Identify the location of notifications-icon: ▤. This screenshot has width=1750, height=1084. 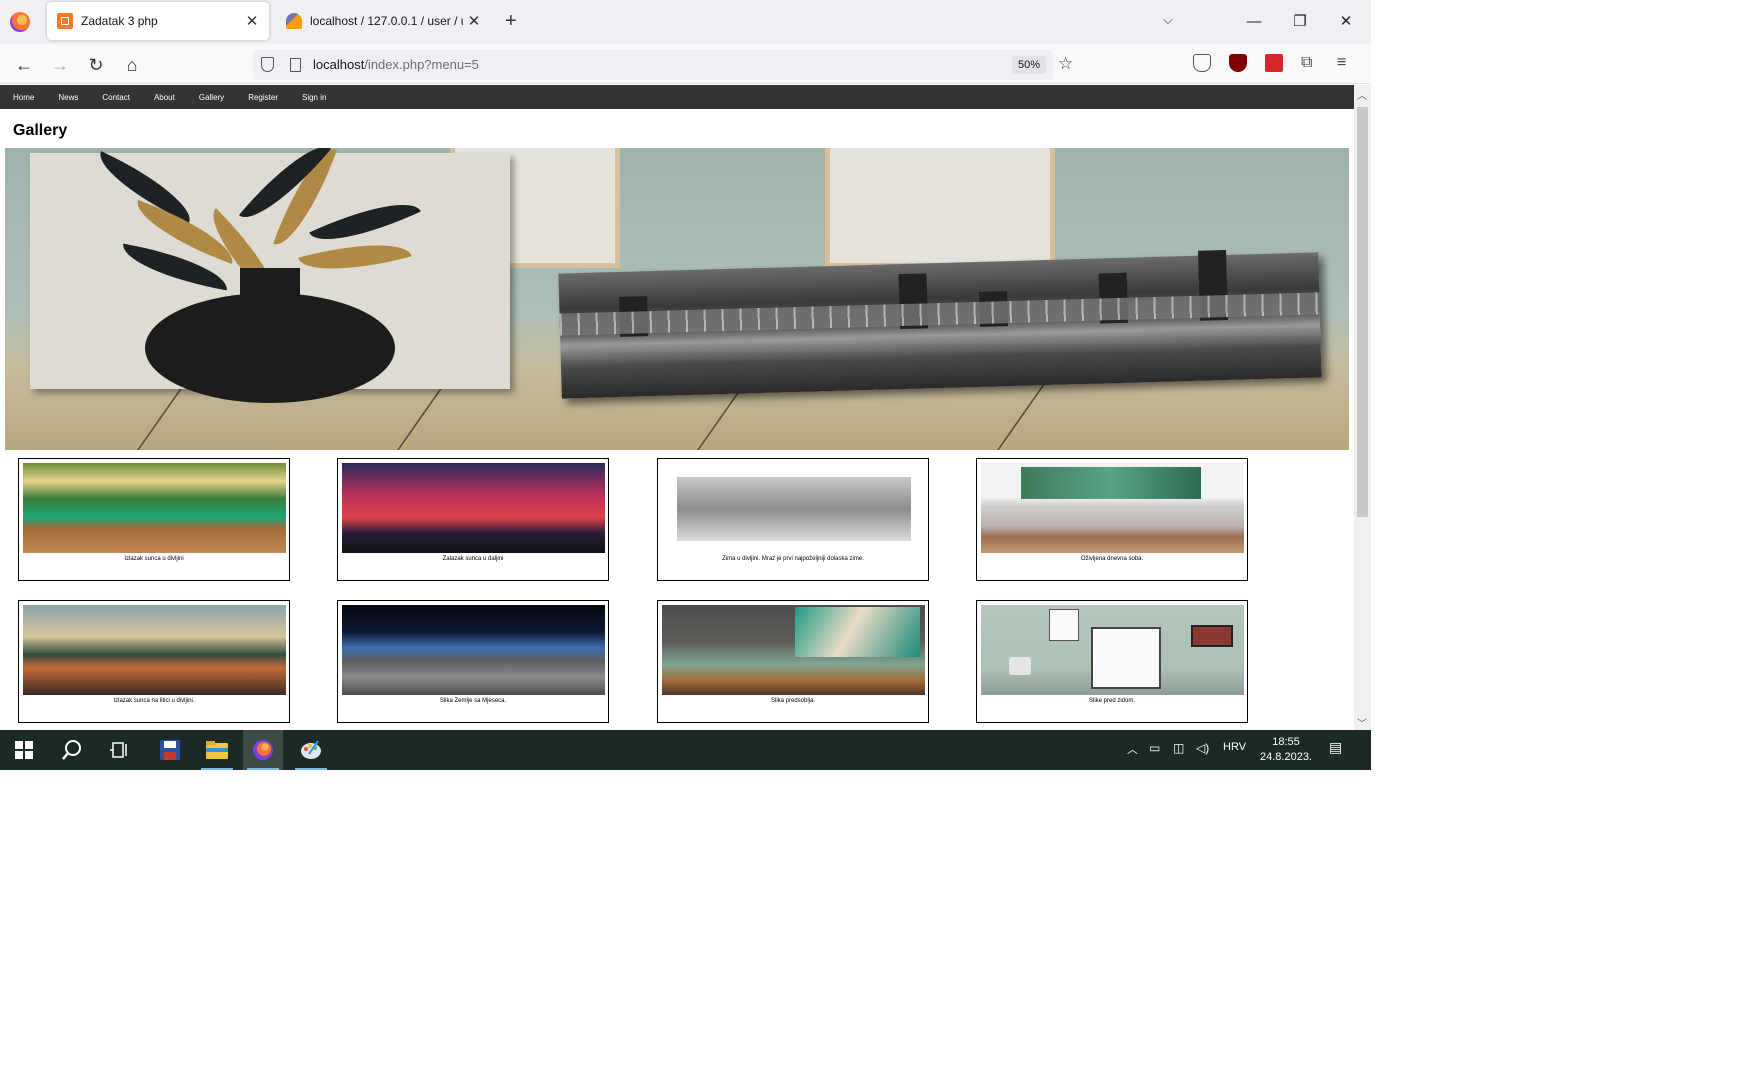
(1335, 747).